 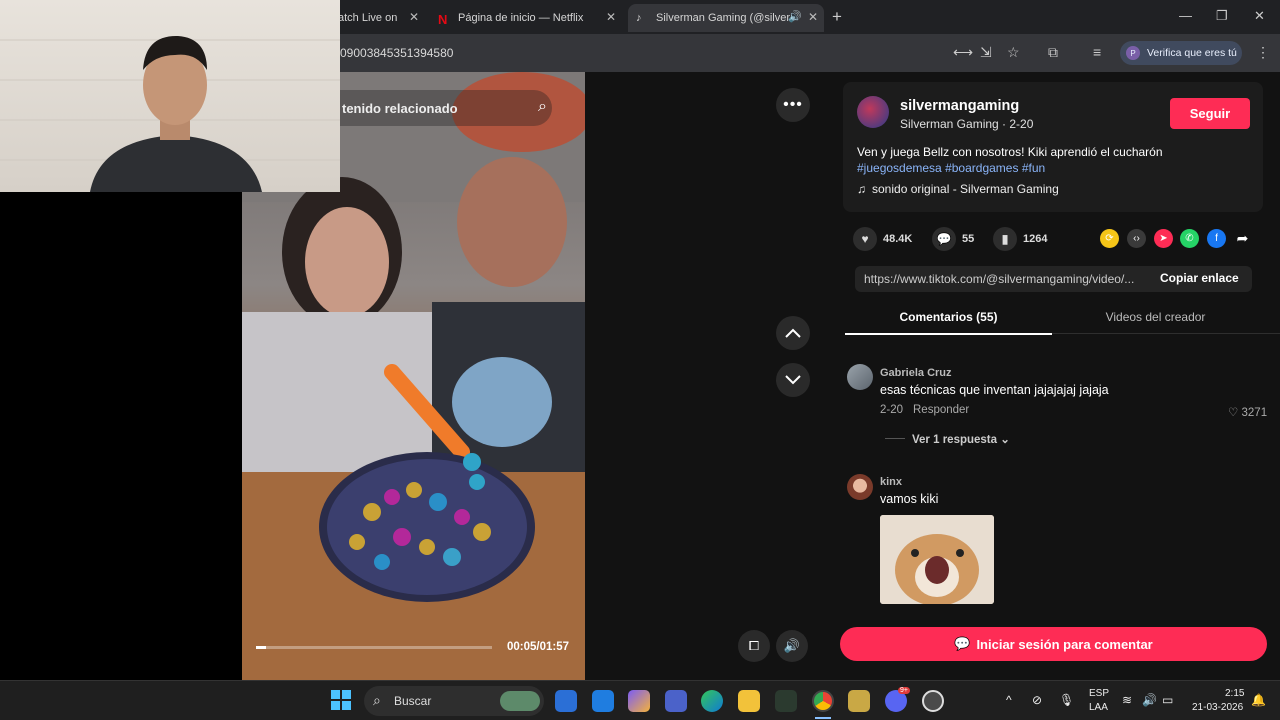 I want to click on chrome-icon, so click(x=823, y=701).